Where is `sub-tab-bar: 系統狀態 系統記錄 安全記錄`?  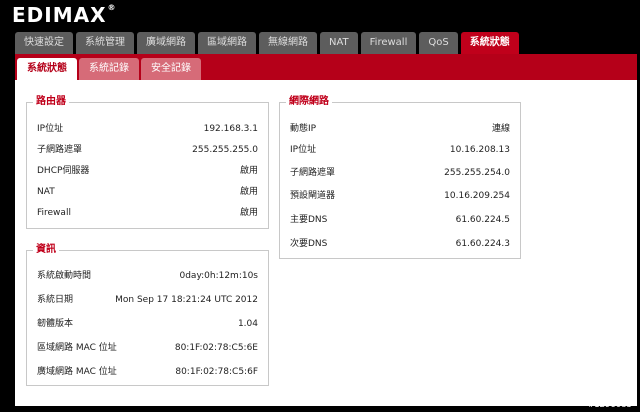 sub-tab-bar: 系統狀態 系統記錄 安全記錄 is located at coordinates (326, 67).